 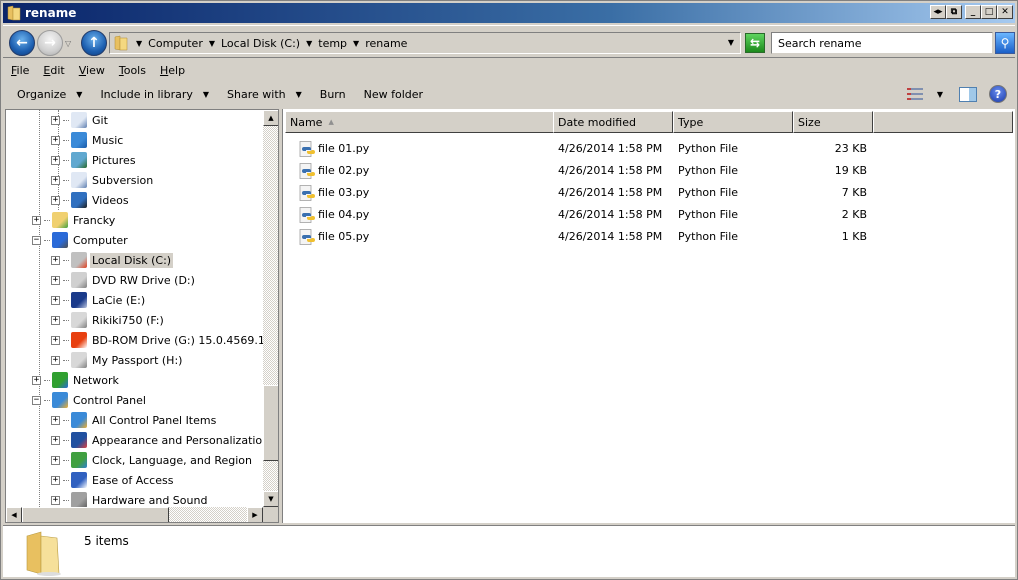 What do you see at coordinates (94, 43) in the screenshot?
I see `up-button: ↑` at bounding box center [94, 43].